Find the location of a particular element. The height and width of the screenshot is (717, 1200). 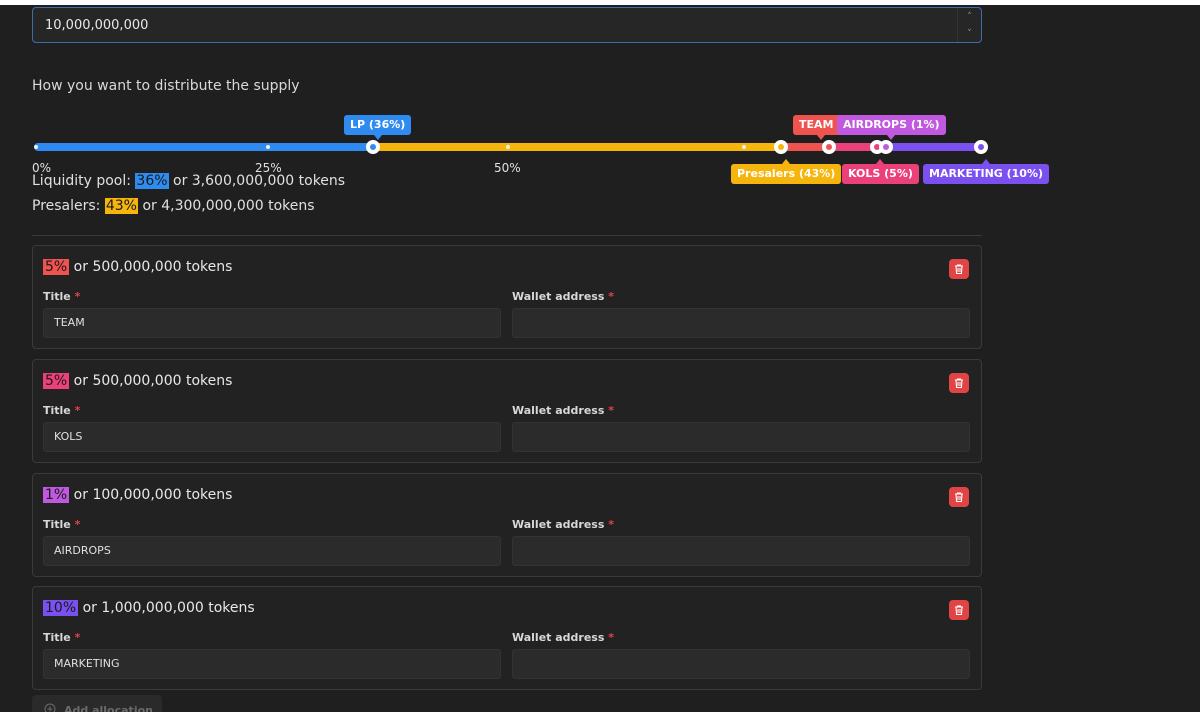

total-supply-input is located at coordinates (507, 25).